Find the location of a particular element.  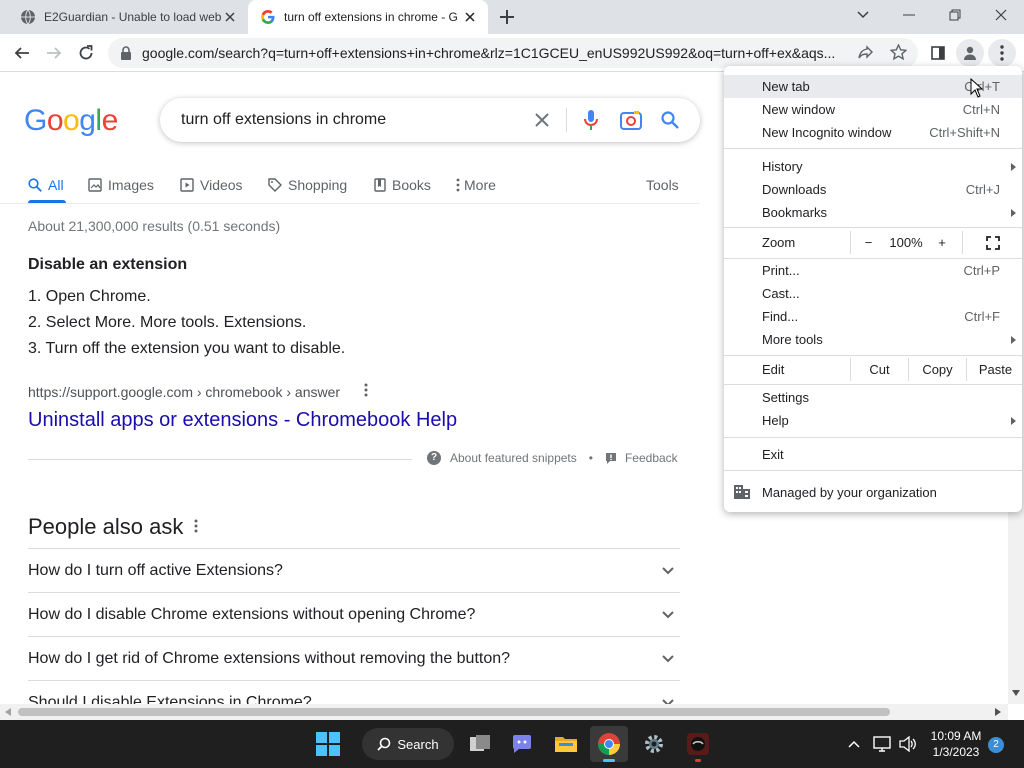

app-taskbar-button is located at coordinates (698, 744).